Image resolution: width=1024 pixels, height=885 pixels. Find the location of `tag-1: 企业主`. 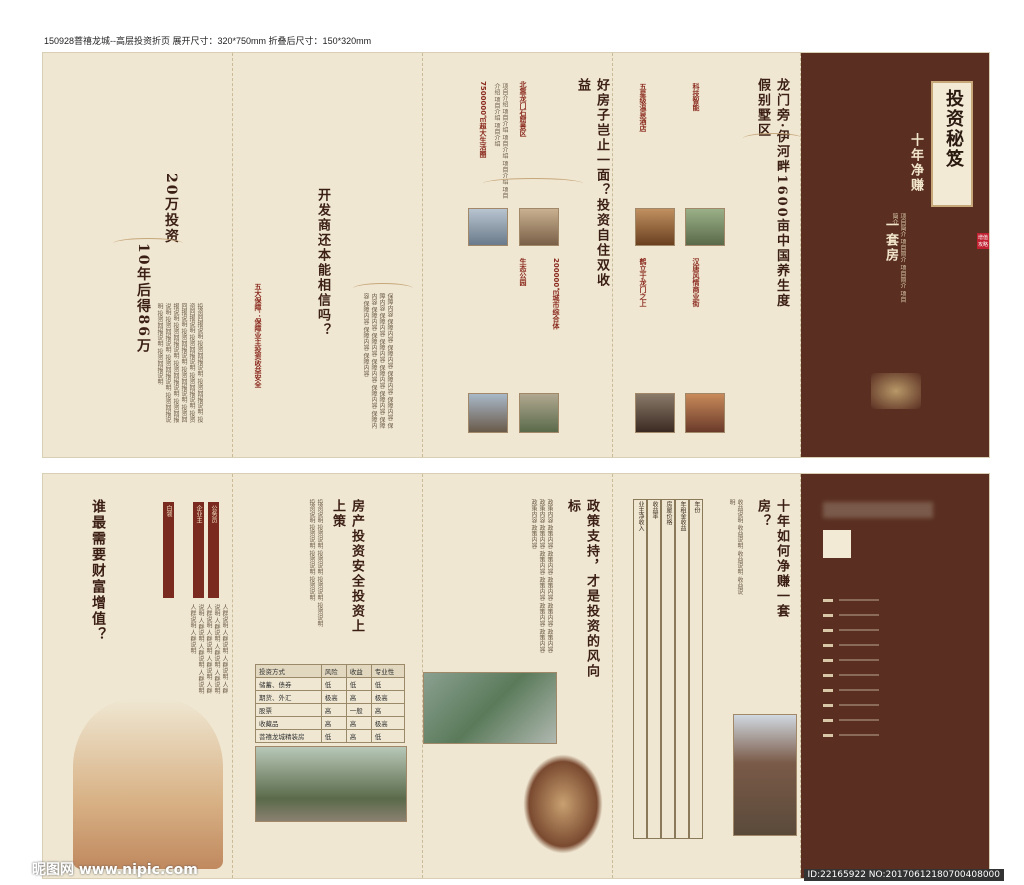

tag-1: 企业主 is located at coordinates (198, 550).